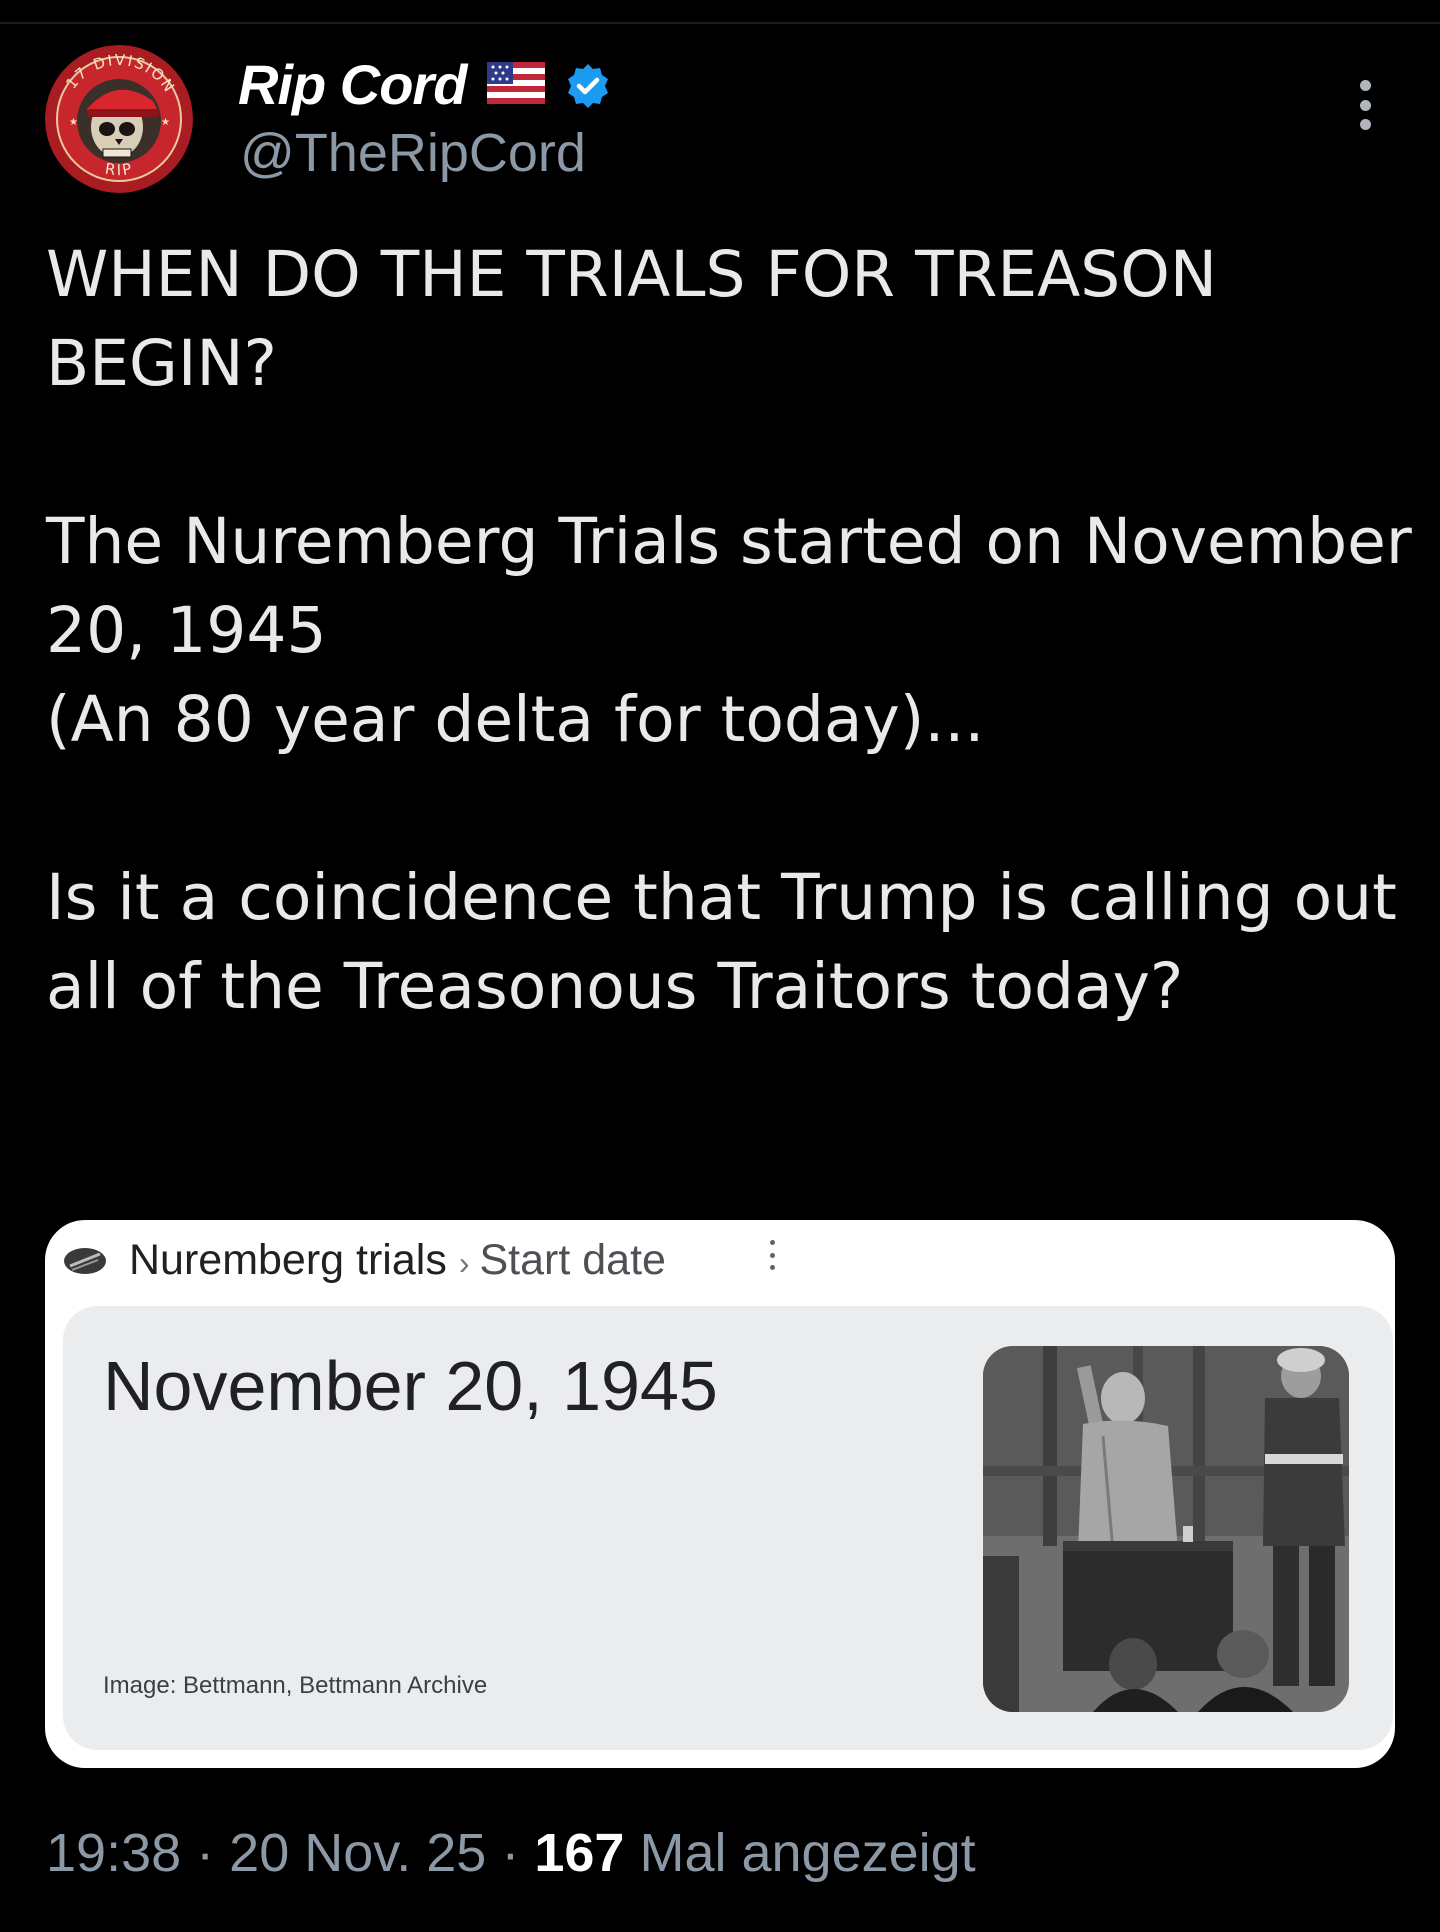  I want to click on display-name: Rip Cord, so click(352, 84).